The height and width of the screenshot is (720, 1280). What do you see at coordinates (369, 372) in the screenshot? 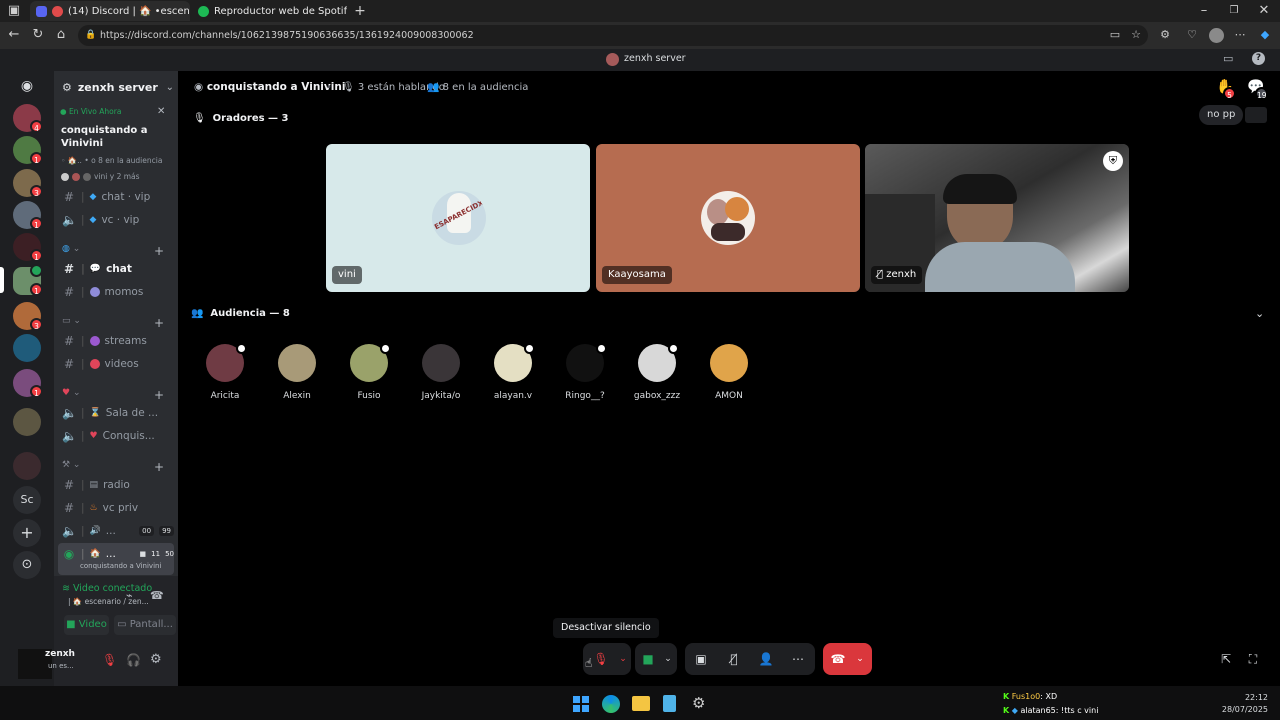
I see `audience-member: Fusio` at bounding box center [369, 372].